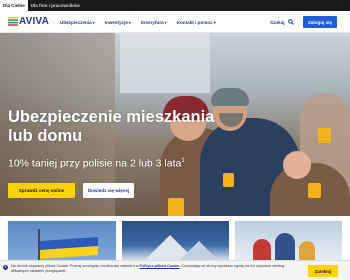 The image size is (350, 280). I want to click on learn-more-button: Dowiedz się więcej, so click(108, 190).